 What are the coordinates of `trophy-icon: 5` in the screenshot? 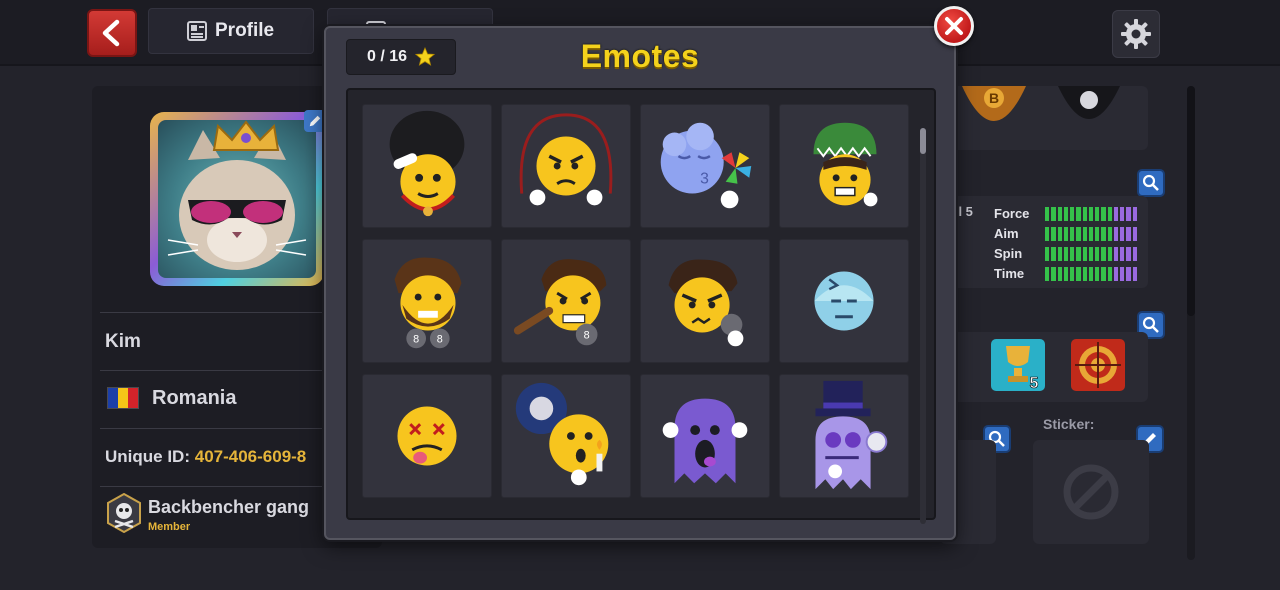 It's located at (1018, 365).